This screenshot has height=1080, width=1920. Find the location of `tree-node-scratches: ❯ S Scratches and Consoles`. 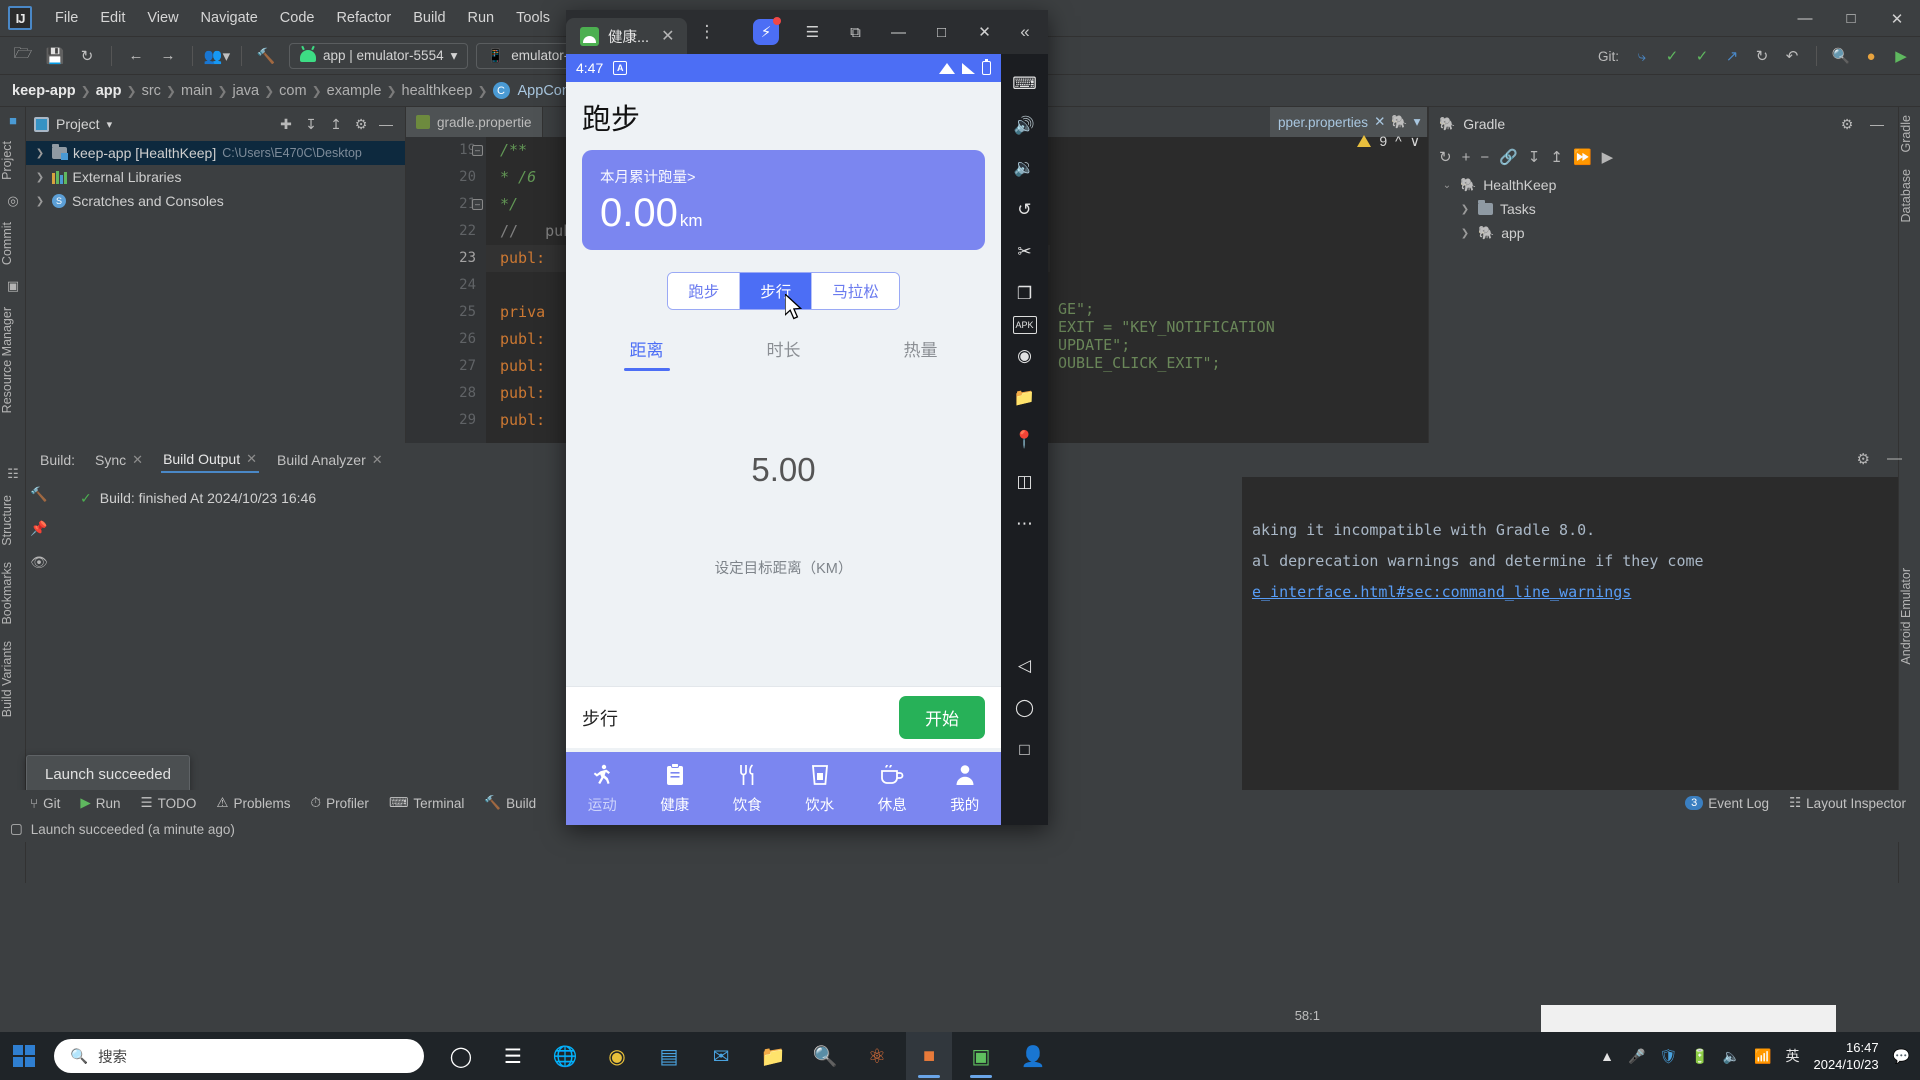

tree-node-scratches: ❯ S Scratches and Consoles is located at coordinates (215, 201).